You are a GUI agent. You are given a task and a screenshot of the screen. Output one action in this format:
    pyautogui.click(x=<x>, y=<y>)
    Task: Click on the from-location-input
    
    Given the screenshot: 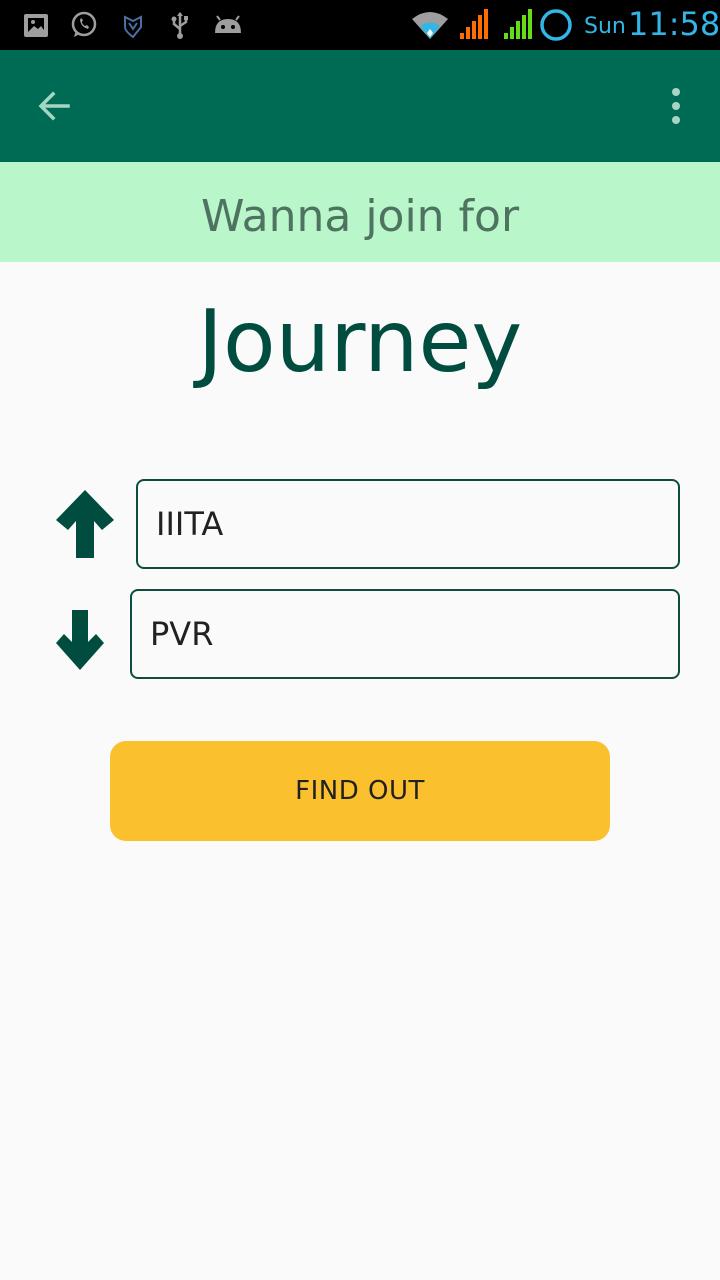 What is the action you would take?
    pyautogui.click(x=408, y=524)
    